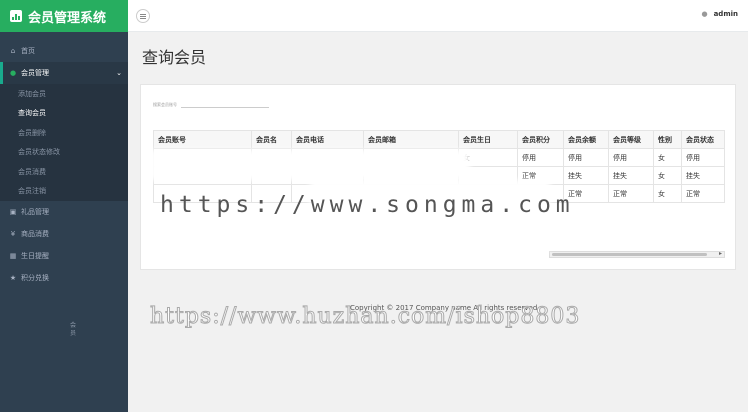 Image resolution: width=748 pixels, height=412 pixels. What do you see at coordinates (488, 139) in the screenshot?
I see `col-header: 会员生日` at bounding box center [488, 139].